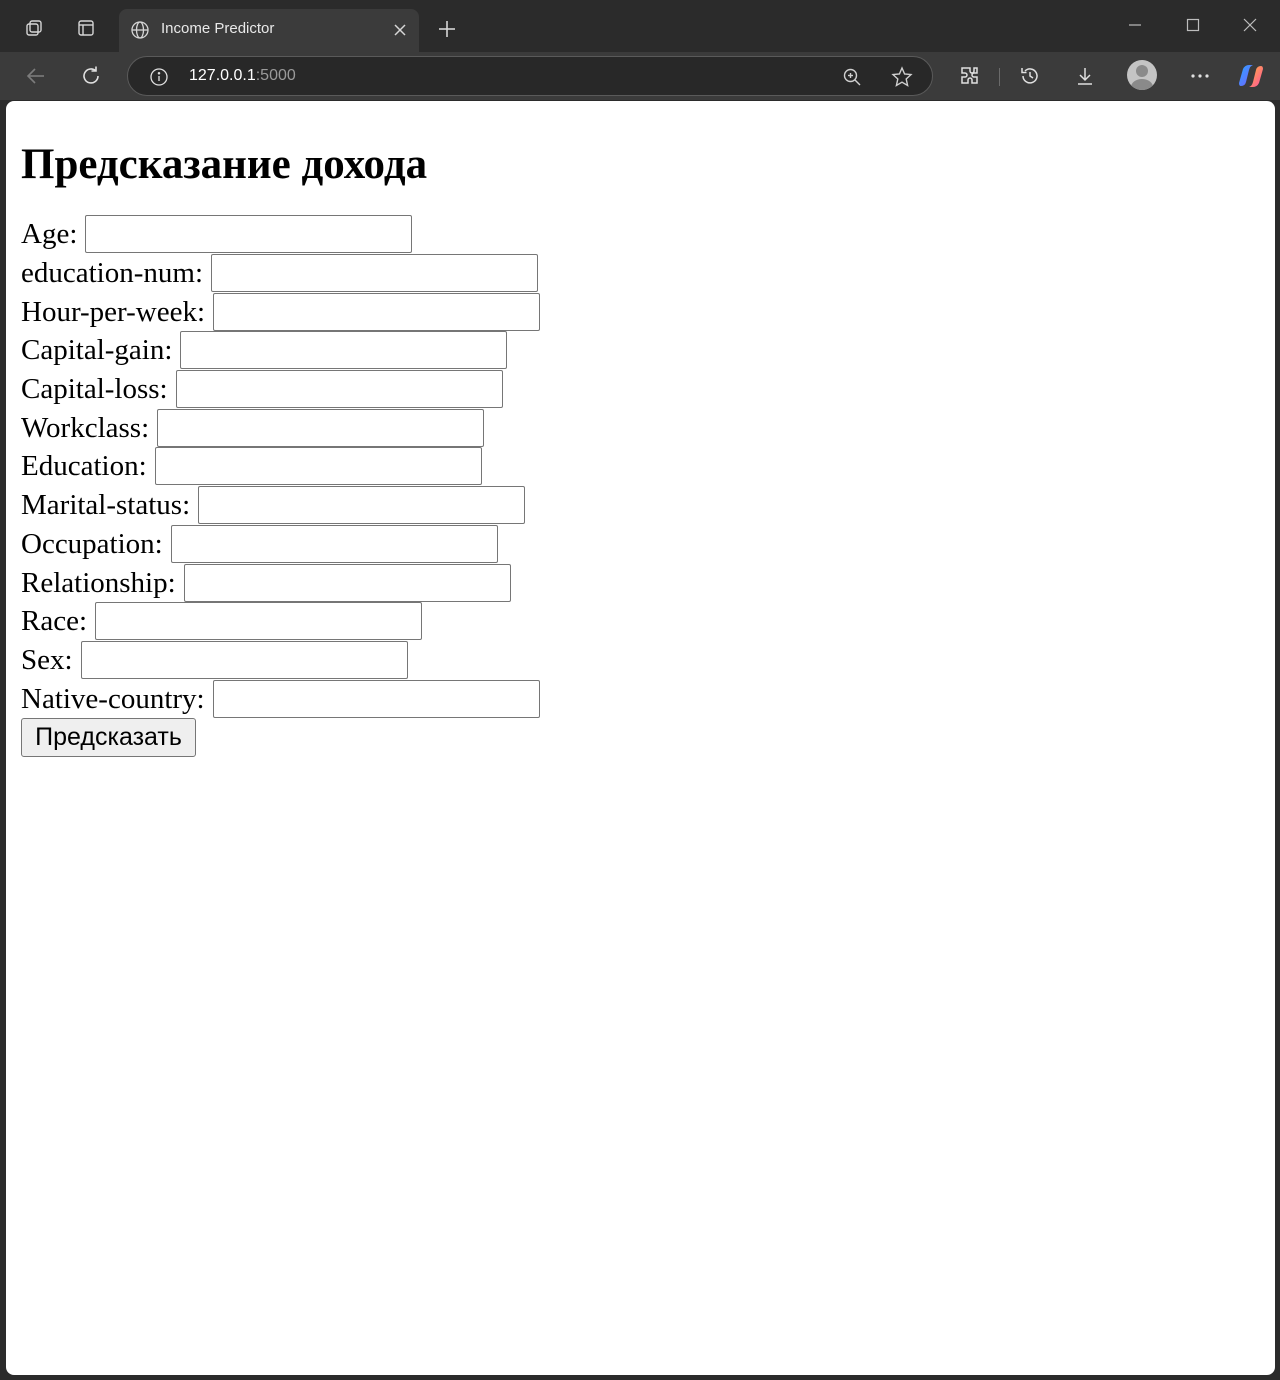  What do you see at coordinates (640, 26) in the screenshot?
I see `tab-strip: Income Predictor` at bounding box center [640, 26].